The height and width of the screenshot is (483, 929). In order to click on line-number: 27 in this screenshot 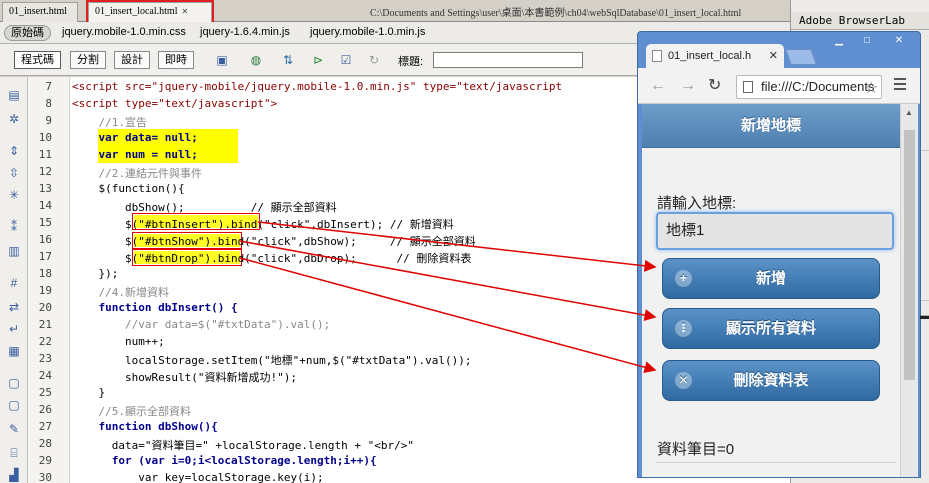, I will do `click(45, 426)`.